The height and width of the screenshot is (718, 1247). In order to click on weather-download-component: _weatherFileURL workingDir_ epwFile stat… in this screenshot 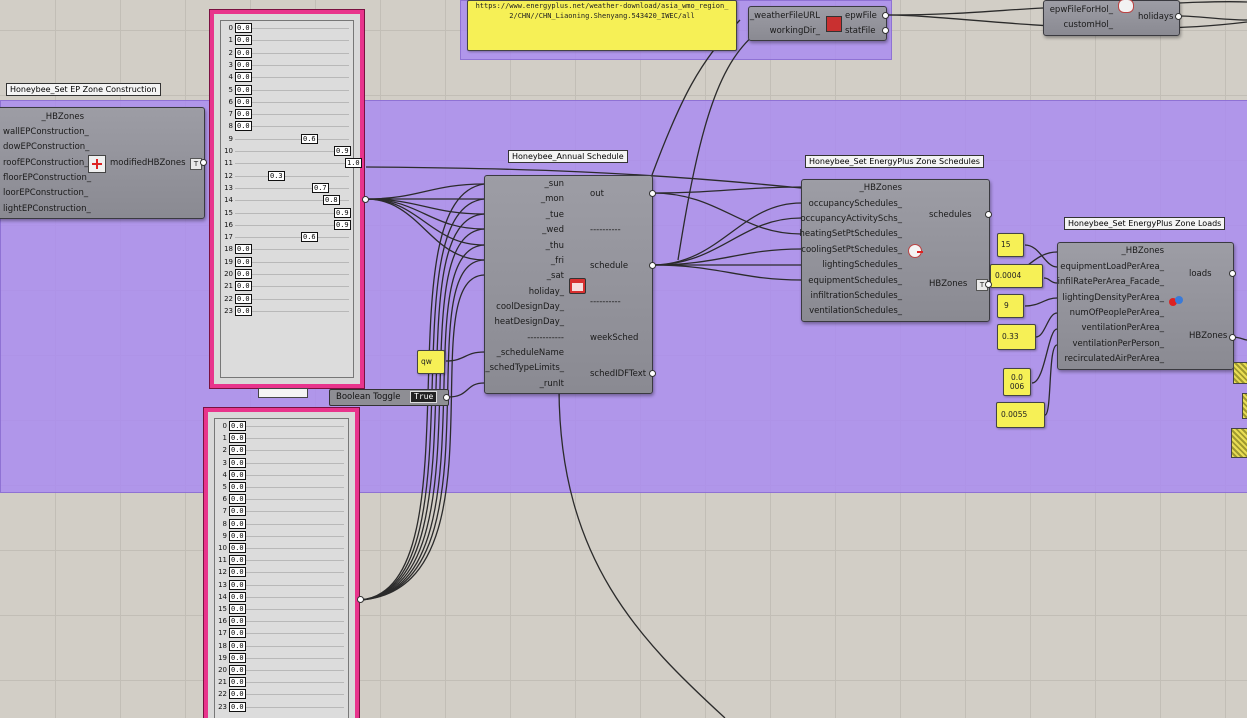, I will do `click(817, 23)`.